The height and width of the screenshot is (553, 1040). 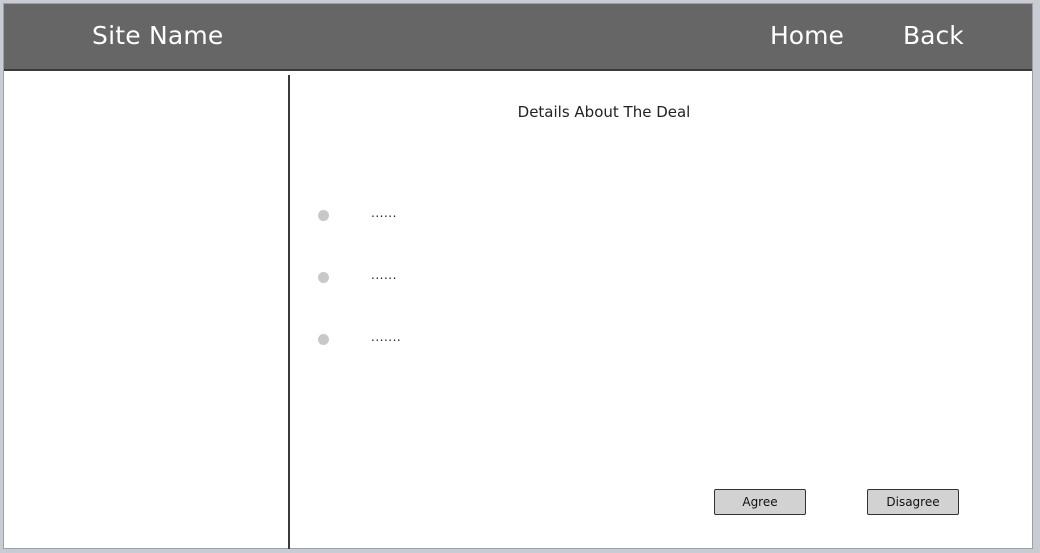 What do you see at coordinates (933, 35) in the screenshot?
I see `nav-back-link: Back` at bounding box center [933, 35].